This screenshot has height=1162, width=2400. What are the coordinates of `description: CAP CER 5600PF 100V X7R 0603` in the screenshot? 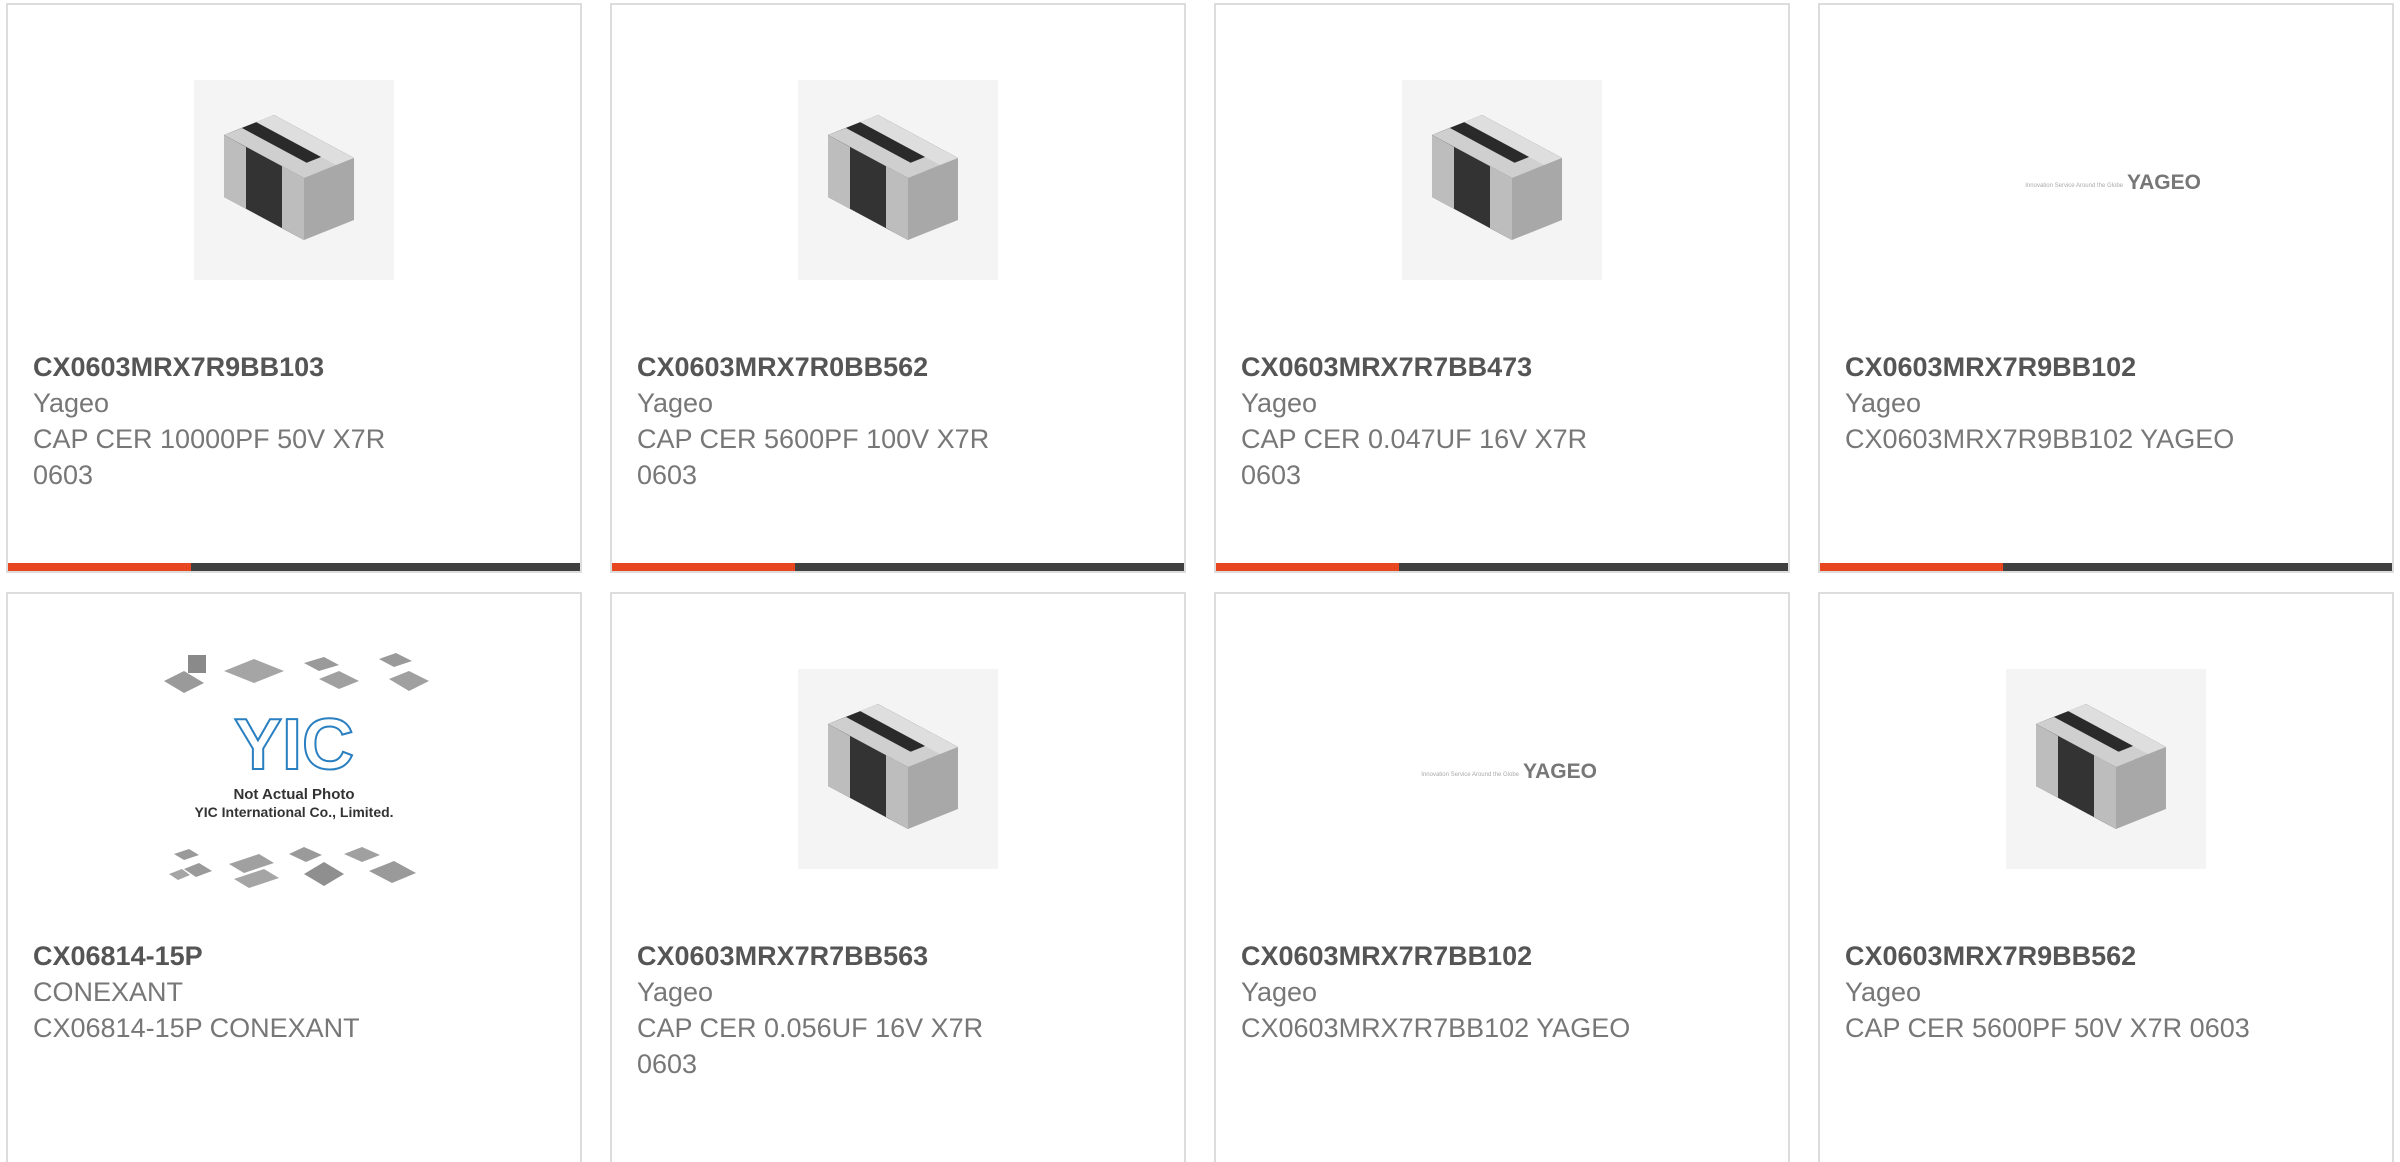 It's located at (813, 457).